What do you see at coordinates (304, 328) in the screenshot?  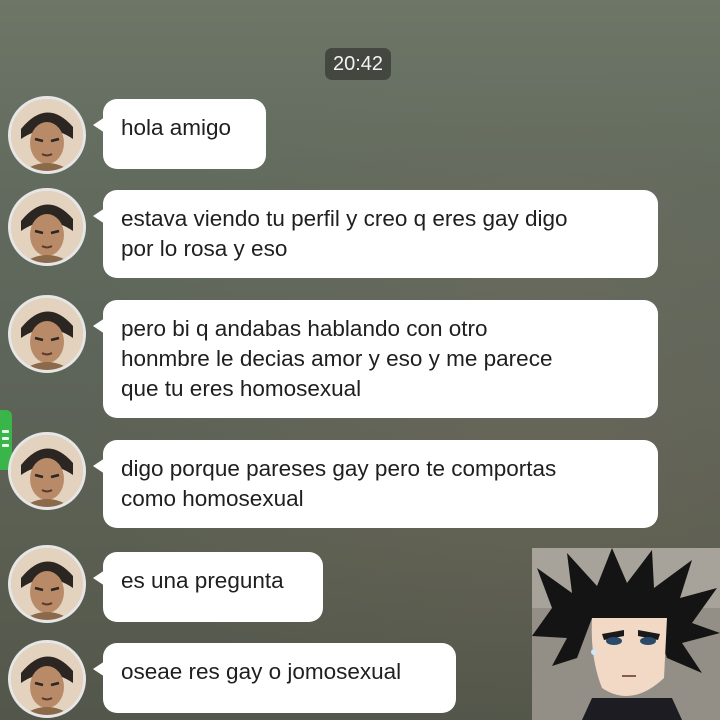 I see `message-line: pero bi q andabas hablando con otro` at bounding box center [304, 328].